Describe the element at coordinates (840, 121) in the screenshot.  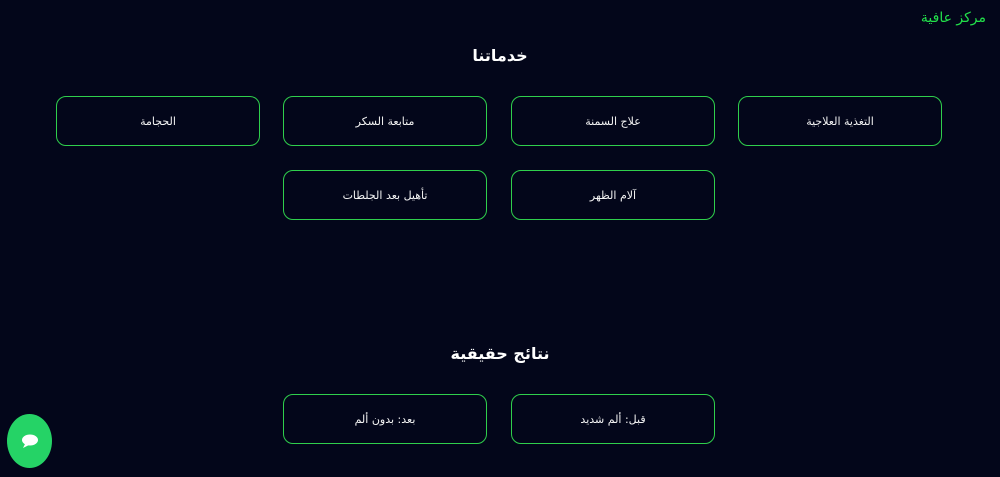
I see `service-card-therapeutic-nutrition: التغذية العلاجية` at that location.